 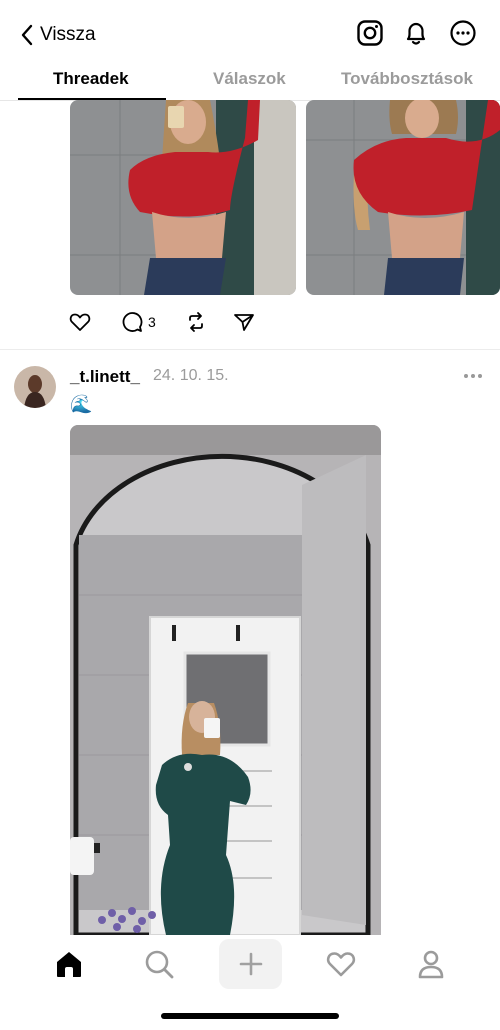 I want to click on send-icon, so click(x=244, y=322).